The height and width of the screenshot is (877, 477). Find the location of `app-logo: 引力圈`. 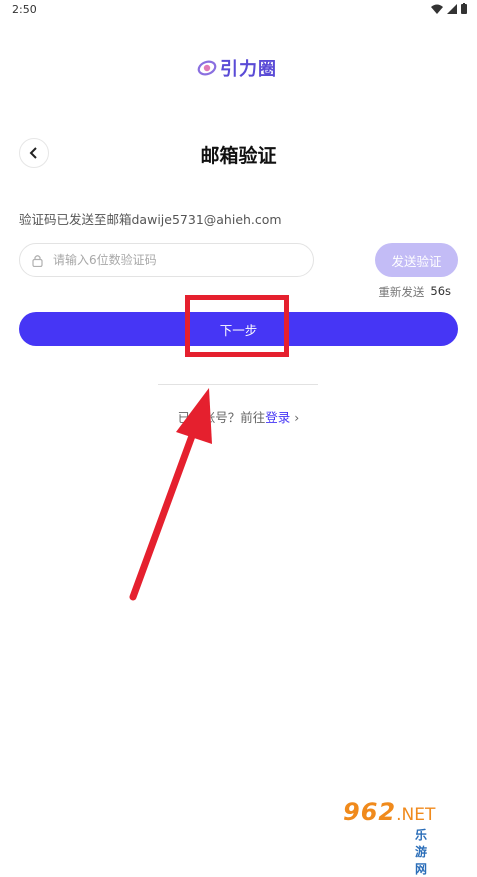

app-logo: 引力圈 is located at coordinates (237, 68).